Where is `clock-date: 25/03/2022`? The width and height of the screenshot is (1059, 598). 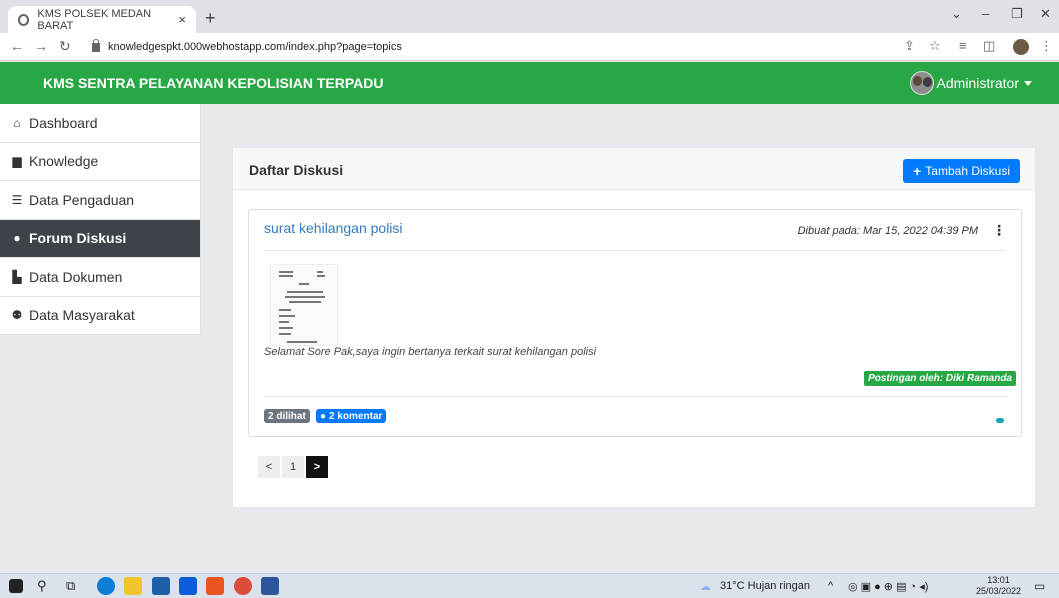
clock-date: 25/03/2022 is located at coordinates (998, 591).